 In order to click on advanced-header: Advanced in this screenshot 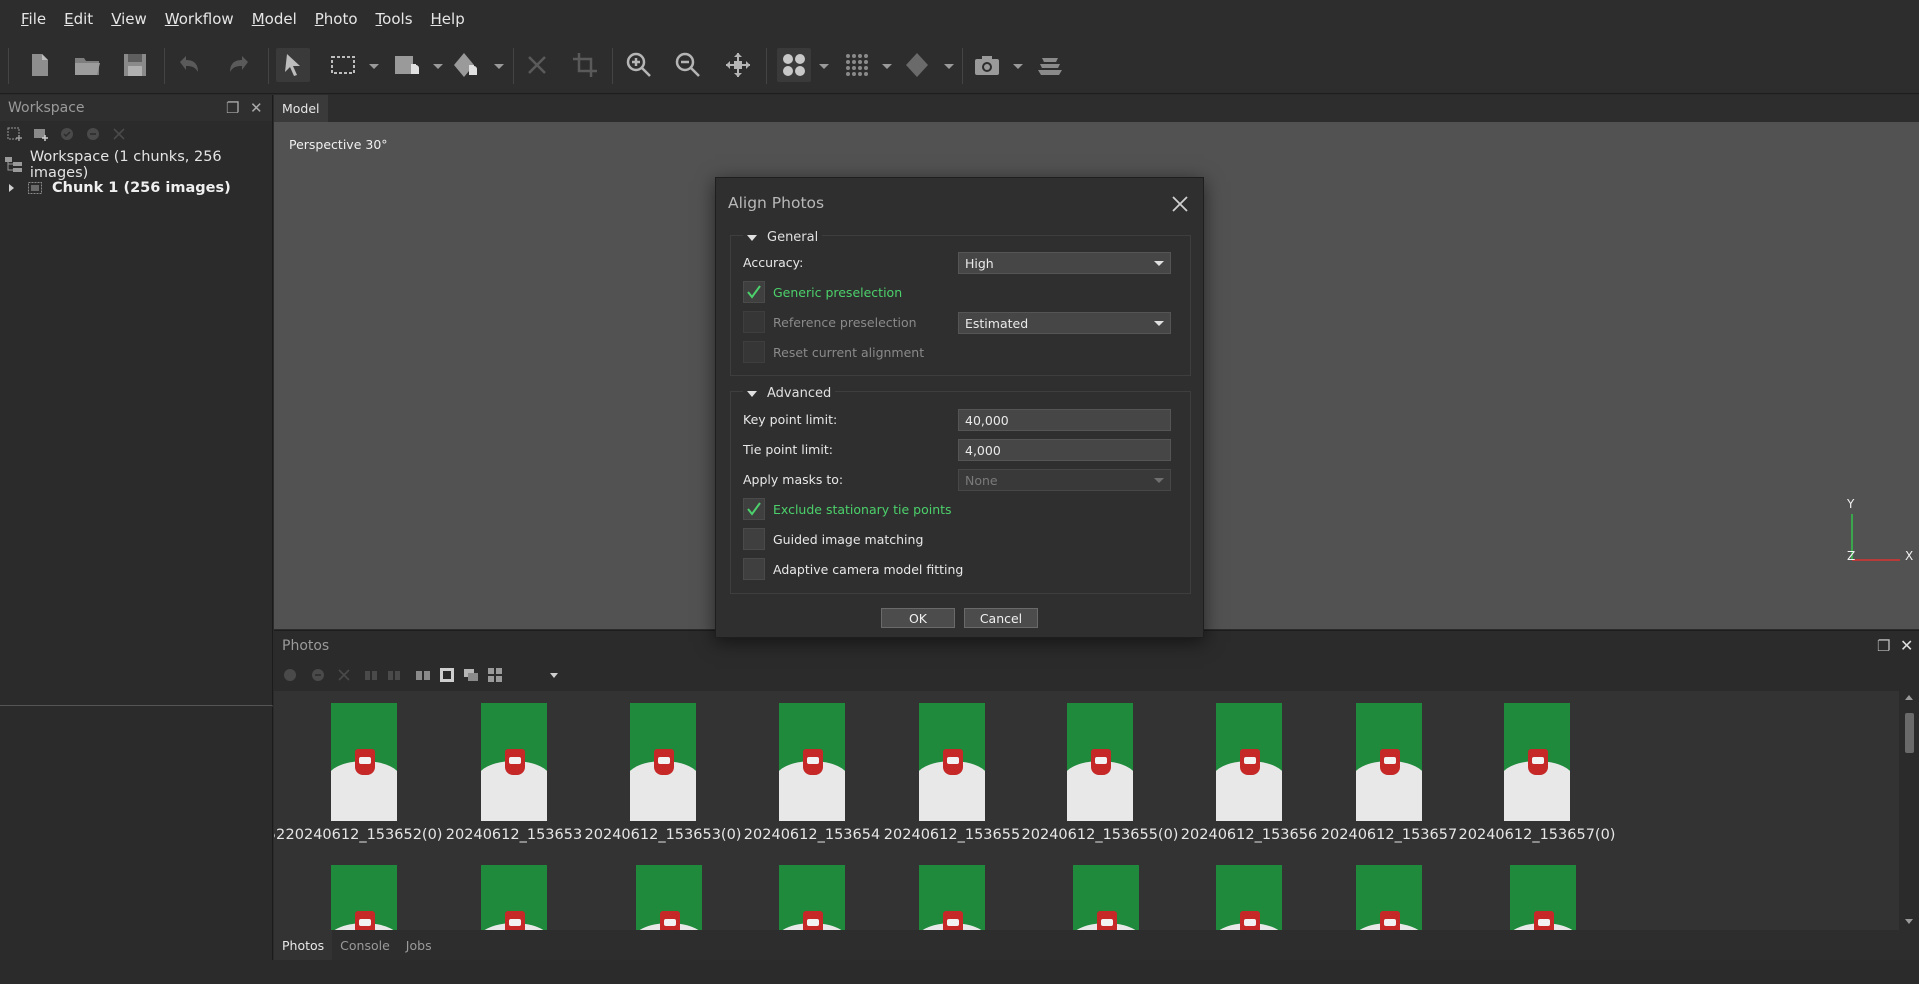, I will do `click(789, 393)`.